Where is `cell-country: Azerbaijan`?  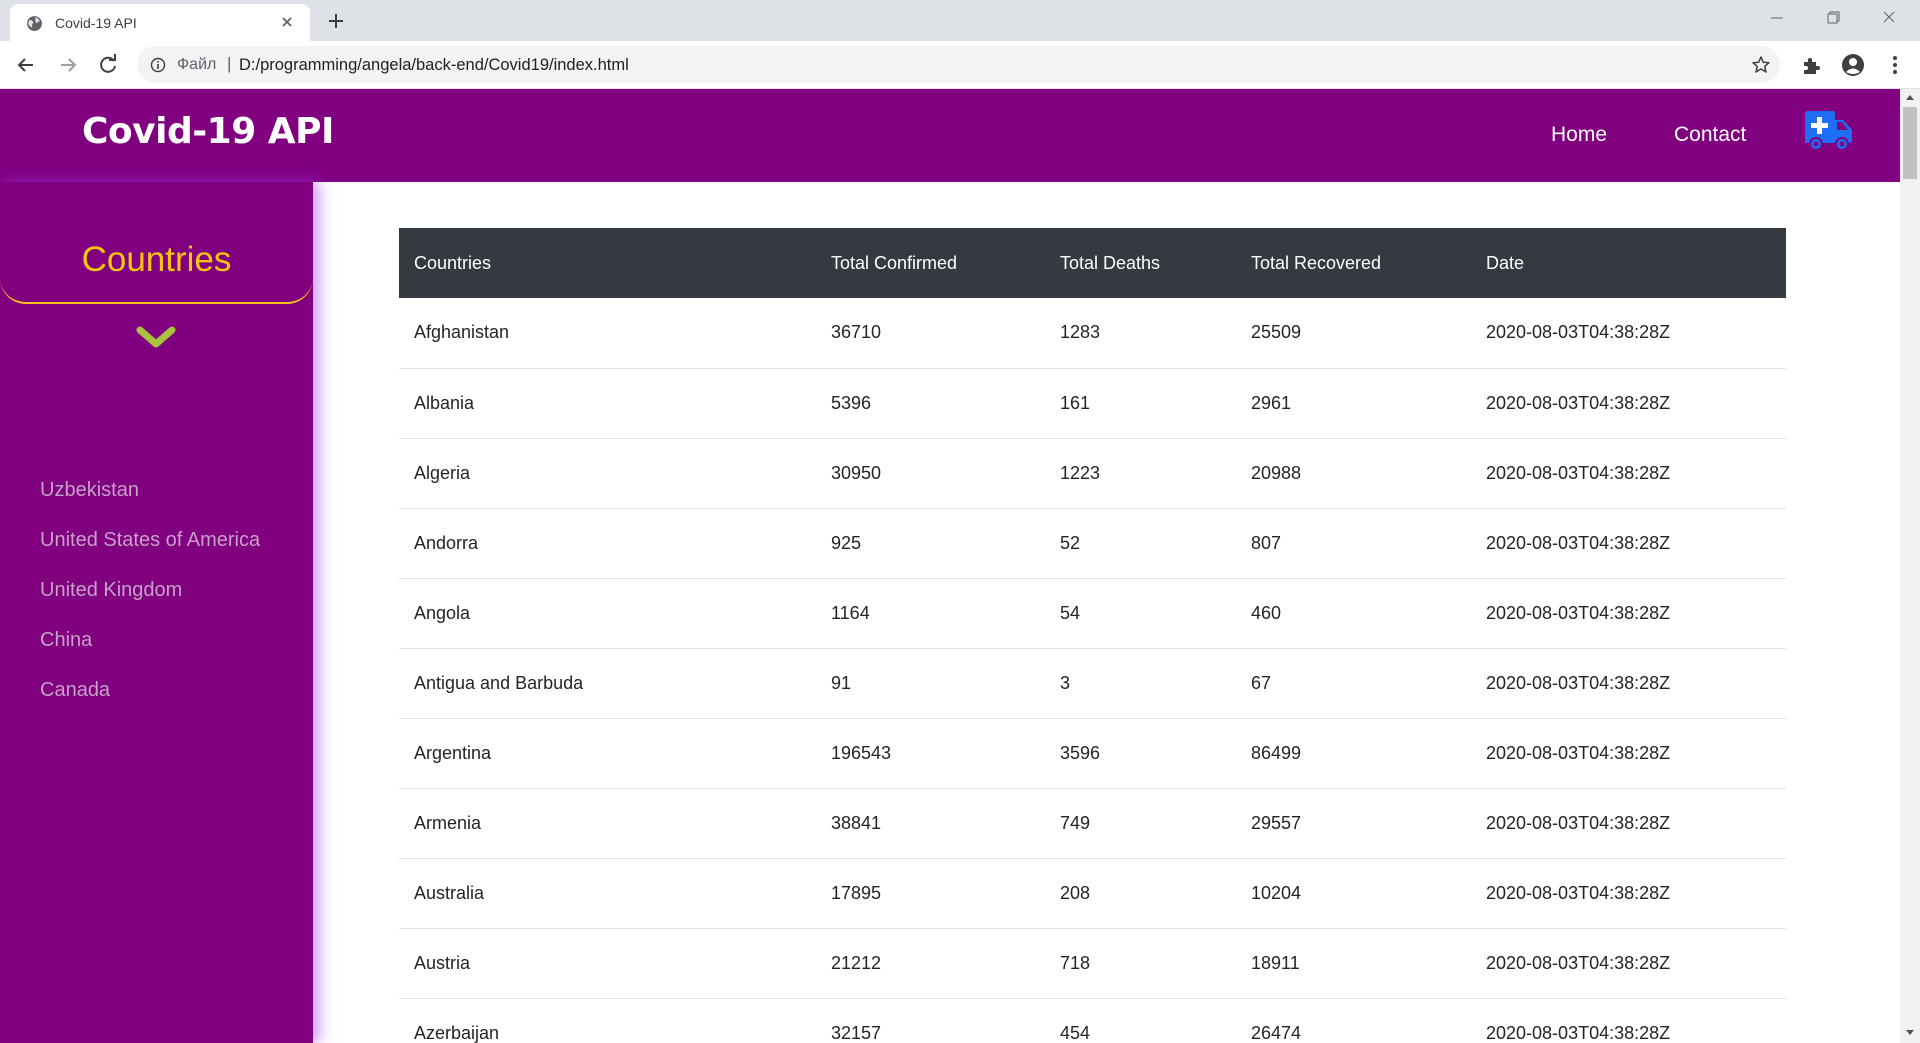 cell-country: Azerbaijan is located at coordinates (607, 1020).